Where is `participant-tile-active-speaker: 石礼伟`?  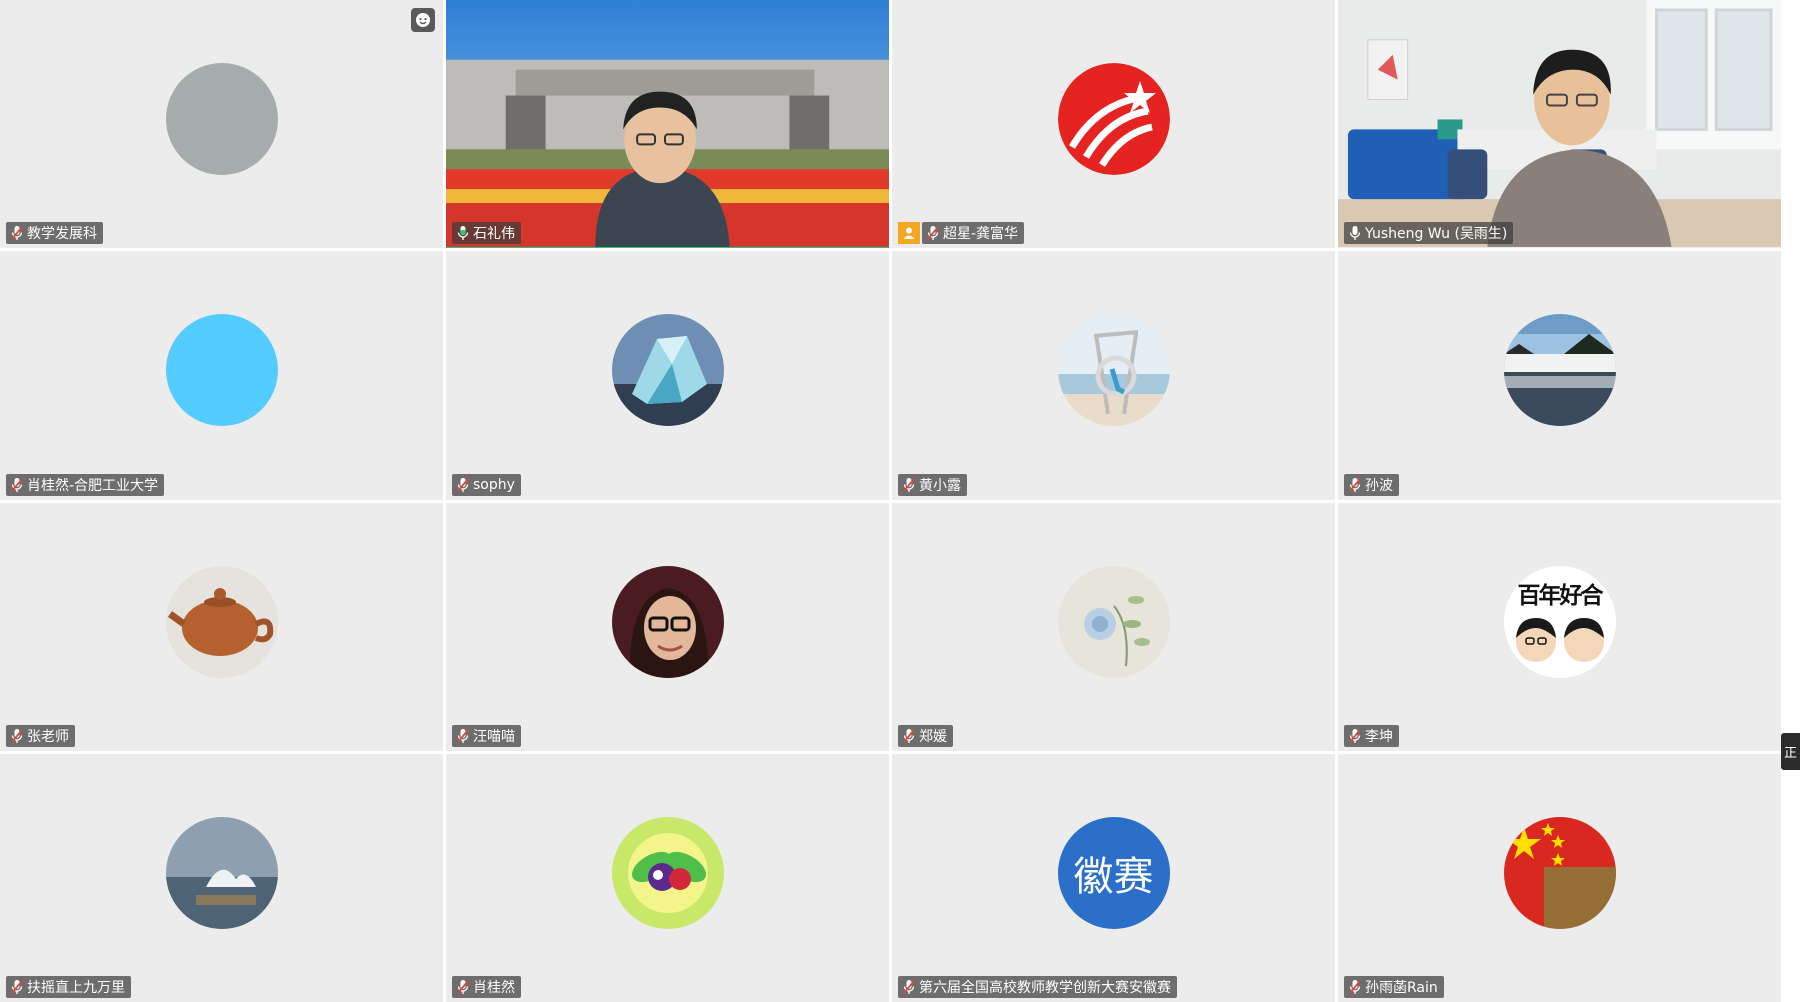
participant-tile-active-speaker: 石礼伟 is located at coordinates (667, 124).